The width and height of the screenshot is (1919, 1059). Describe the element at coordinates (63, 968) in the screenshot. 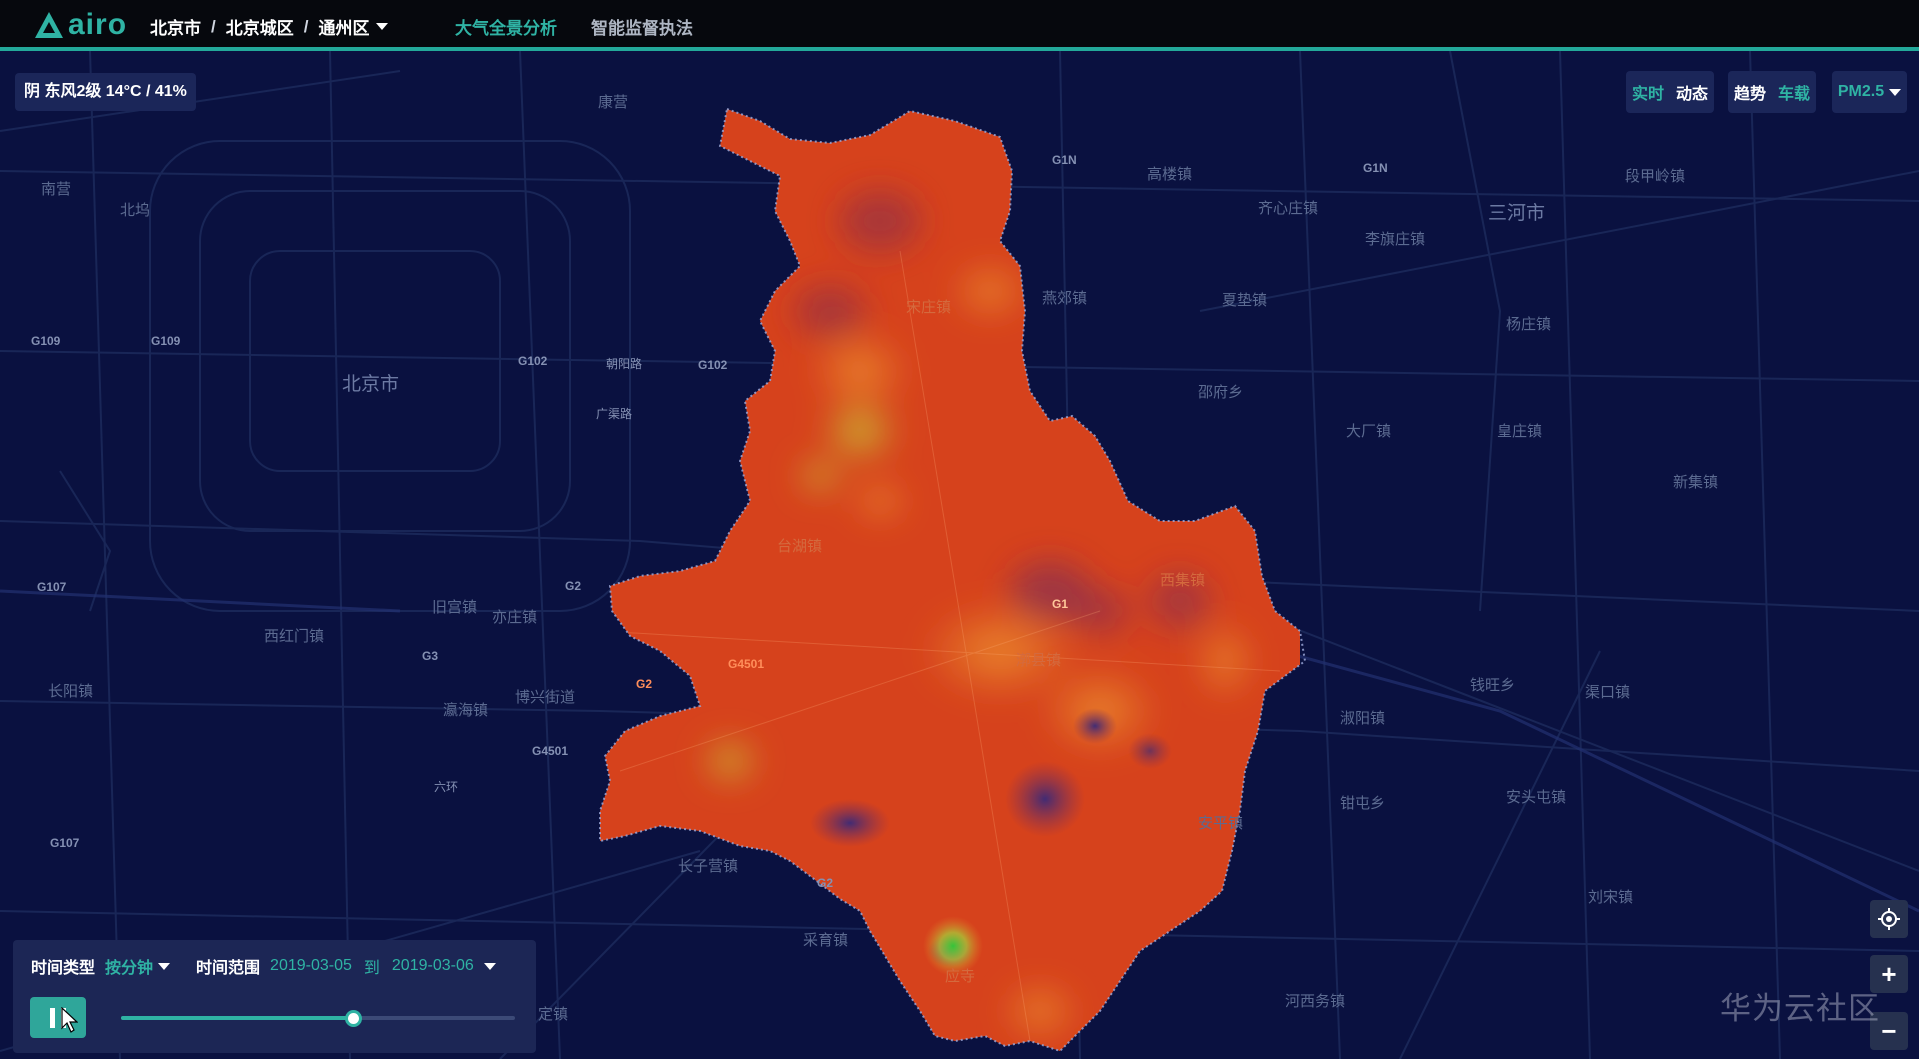

I see `time-type-label: 时间类型` at that location.